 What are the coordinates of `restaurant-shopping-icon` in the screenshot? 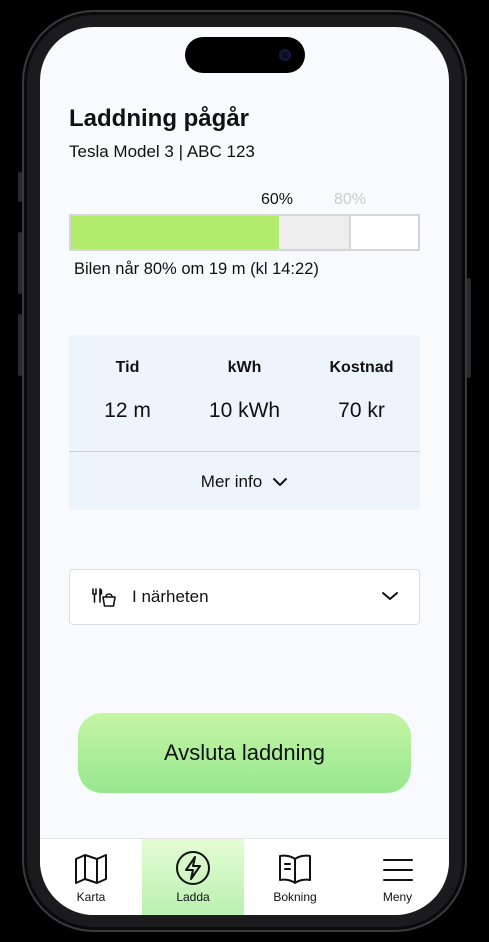 It's located at (104, 597).